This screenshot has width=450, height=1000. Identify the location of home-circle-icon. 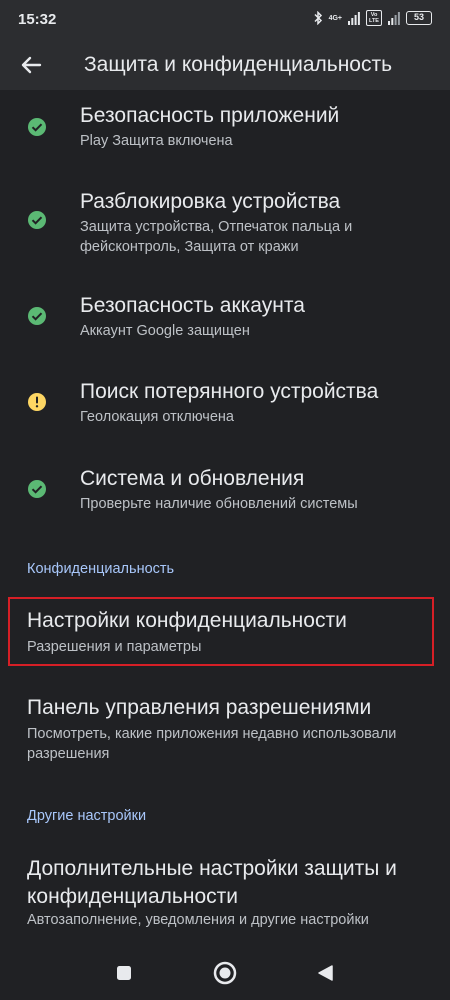
(225, 973).